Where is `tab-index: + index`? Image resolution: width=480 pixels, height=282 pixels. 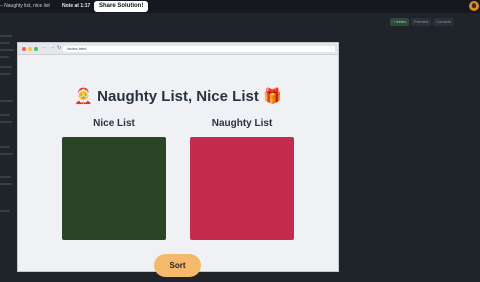
tab-index: + index is located at coordinates (400, 22).